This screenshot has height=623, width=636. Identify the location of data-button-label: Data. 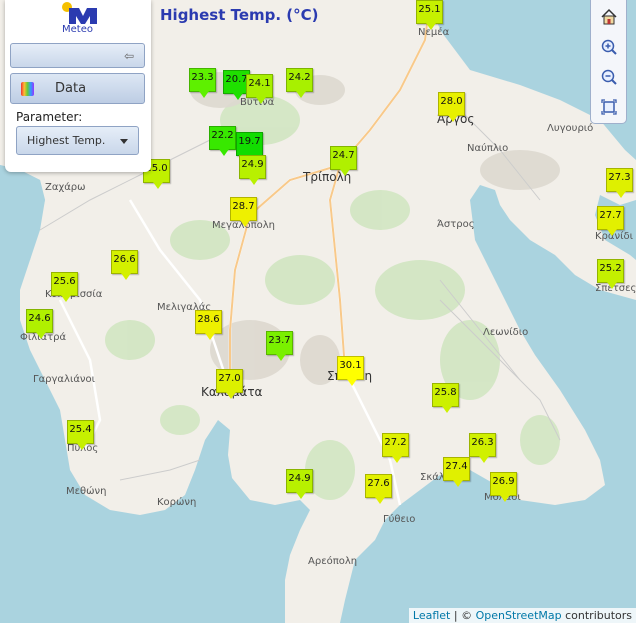
(71, 88).